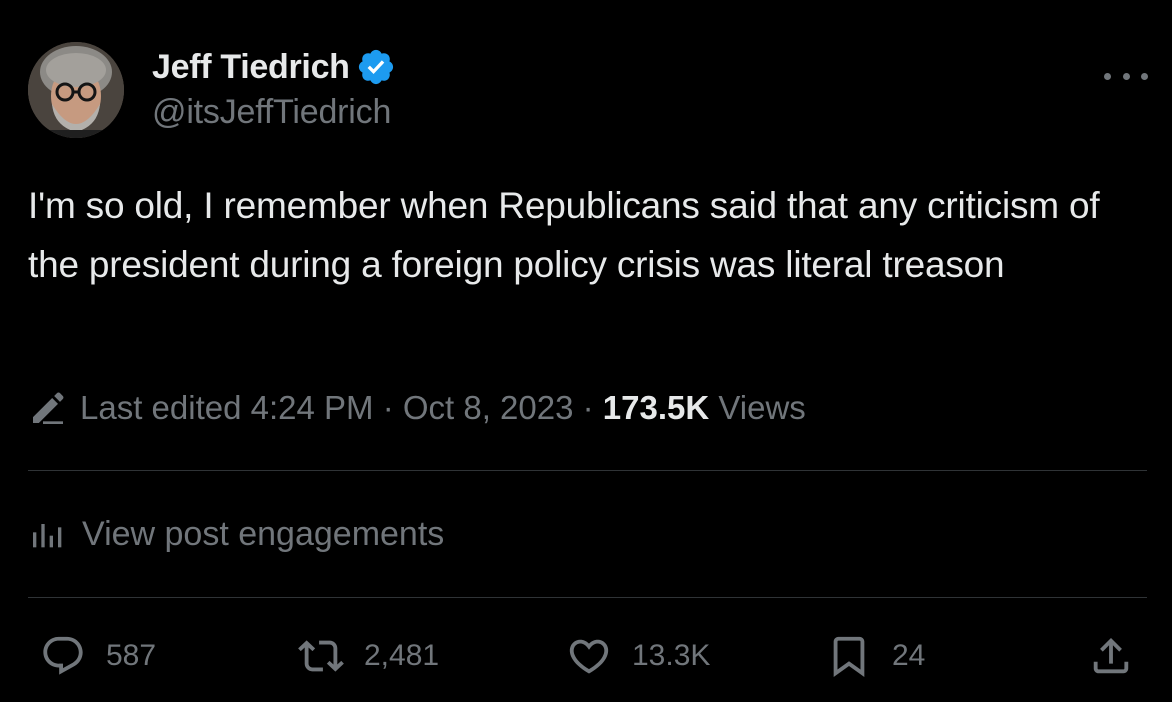 This screenshot has height=702, width=1172. What do you see at coordinates (671, 655) in the screenshot?
I see `like-count: 13.3K` at bounding box center [671, 655].